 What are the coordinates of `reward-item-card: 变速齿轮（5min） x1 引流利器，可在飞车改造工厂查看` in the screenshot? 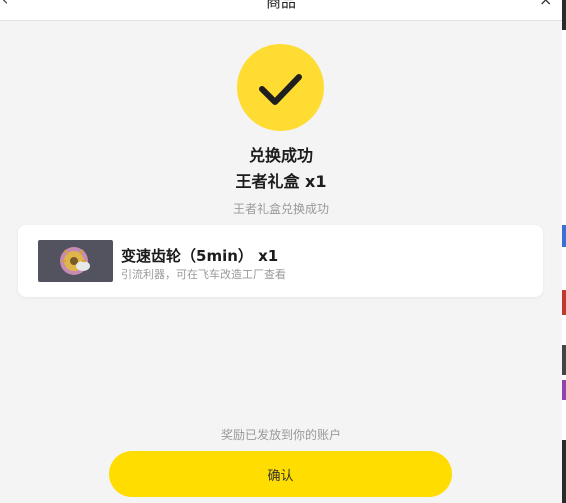 It's located at (280, 261).